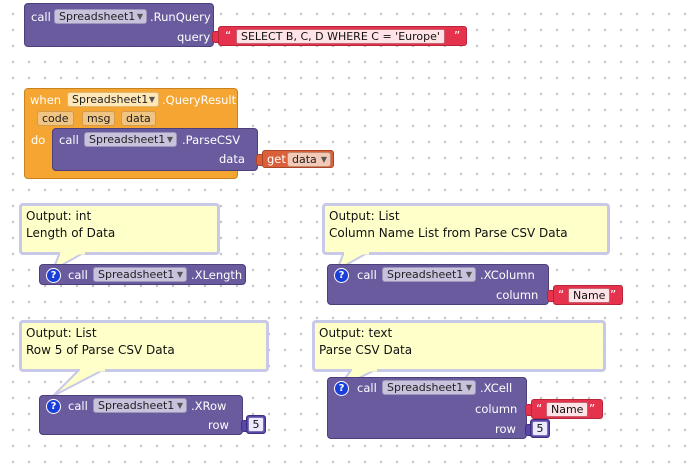 This screenshot has height=465, width=690. Describe the element at coordinates (304, 159) in the screenshot. I see `variable-name: data` at that location.